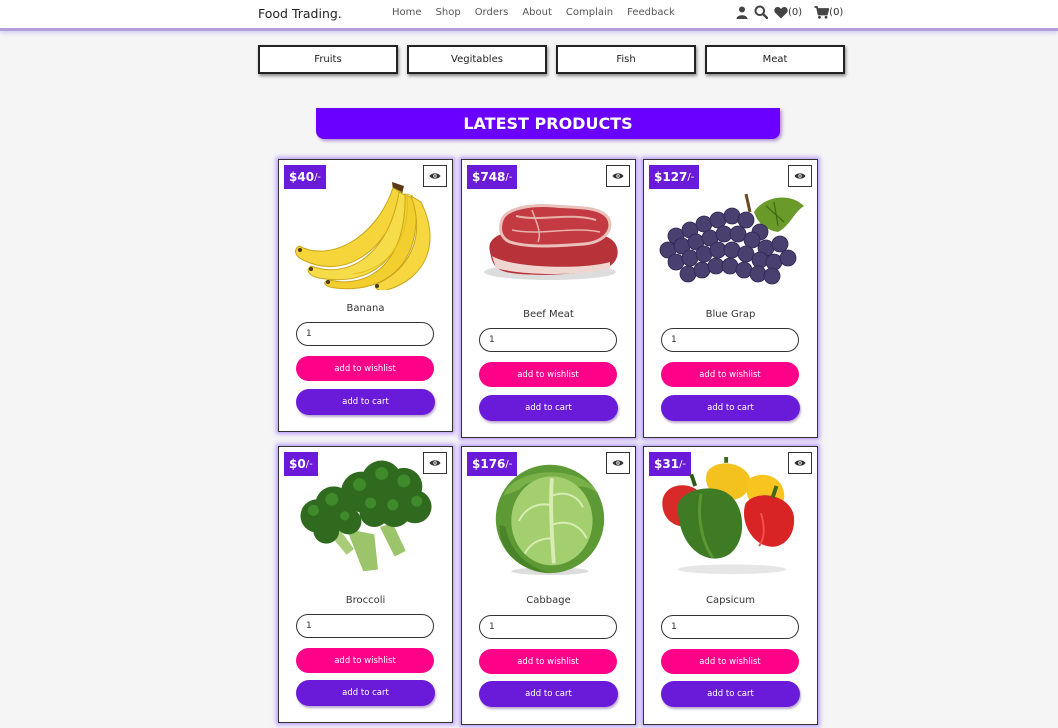  What do you see at coordinates (775, 59) in the screenshot?
I see `category-meat-button: Meat` at bounding box center [775, 59].